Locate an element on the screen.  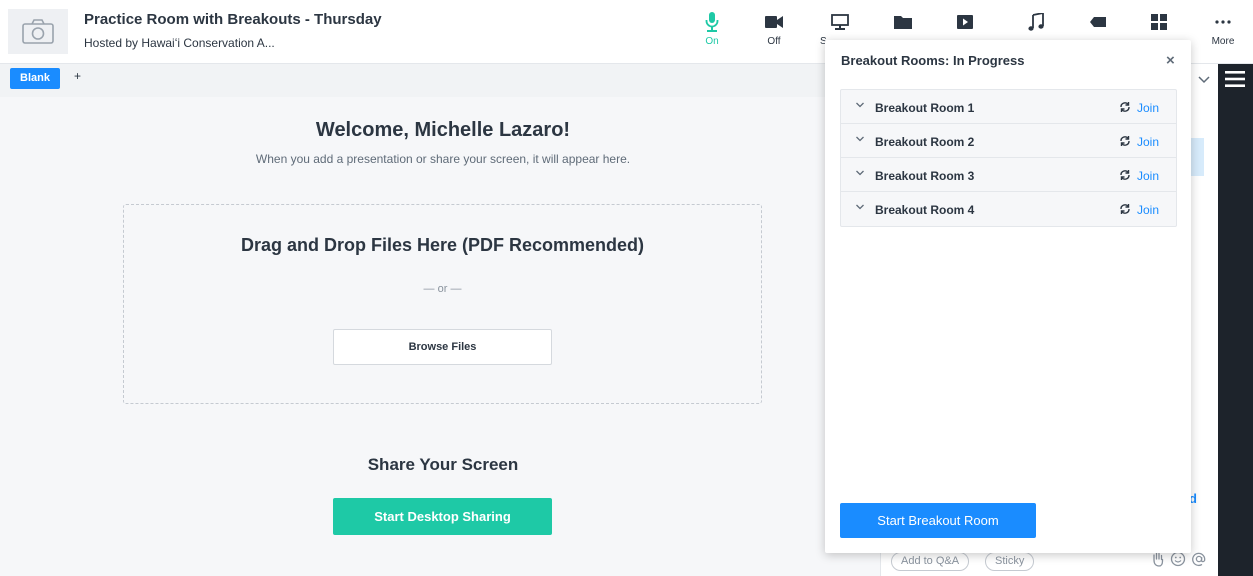
toolbar-music-button is located at coordinates (1036, 22).